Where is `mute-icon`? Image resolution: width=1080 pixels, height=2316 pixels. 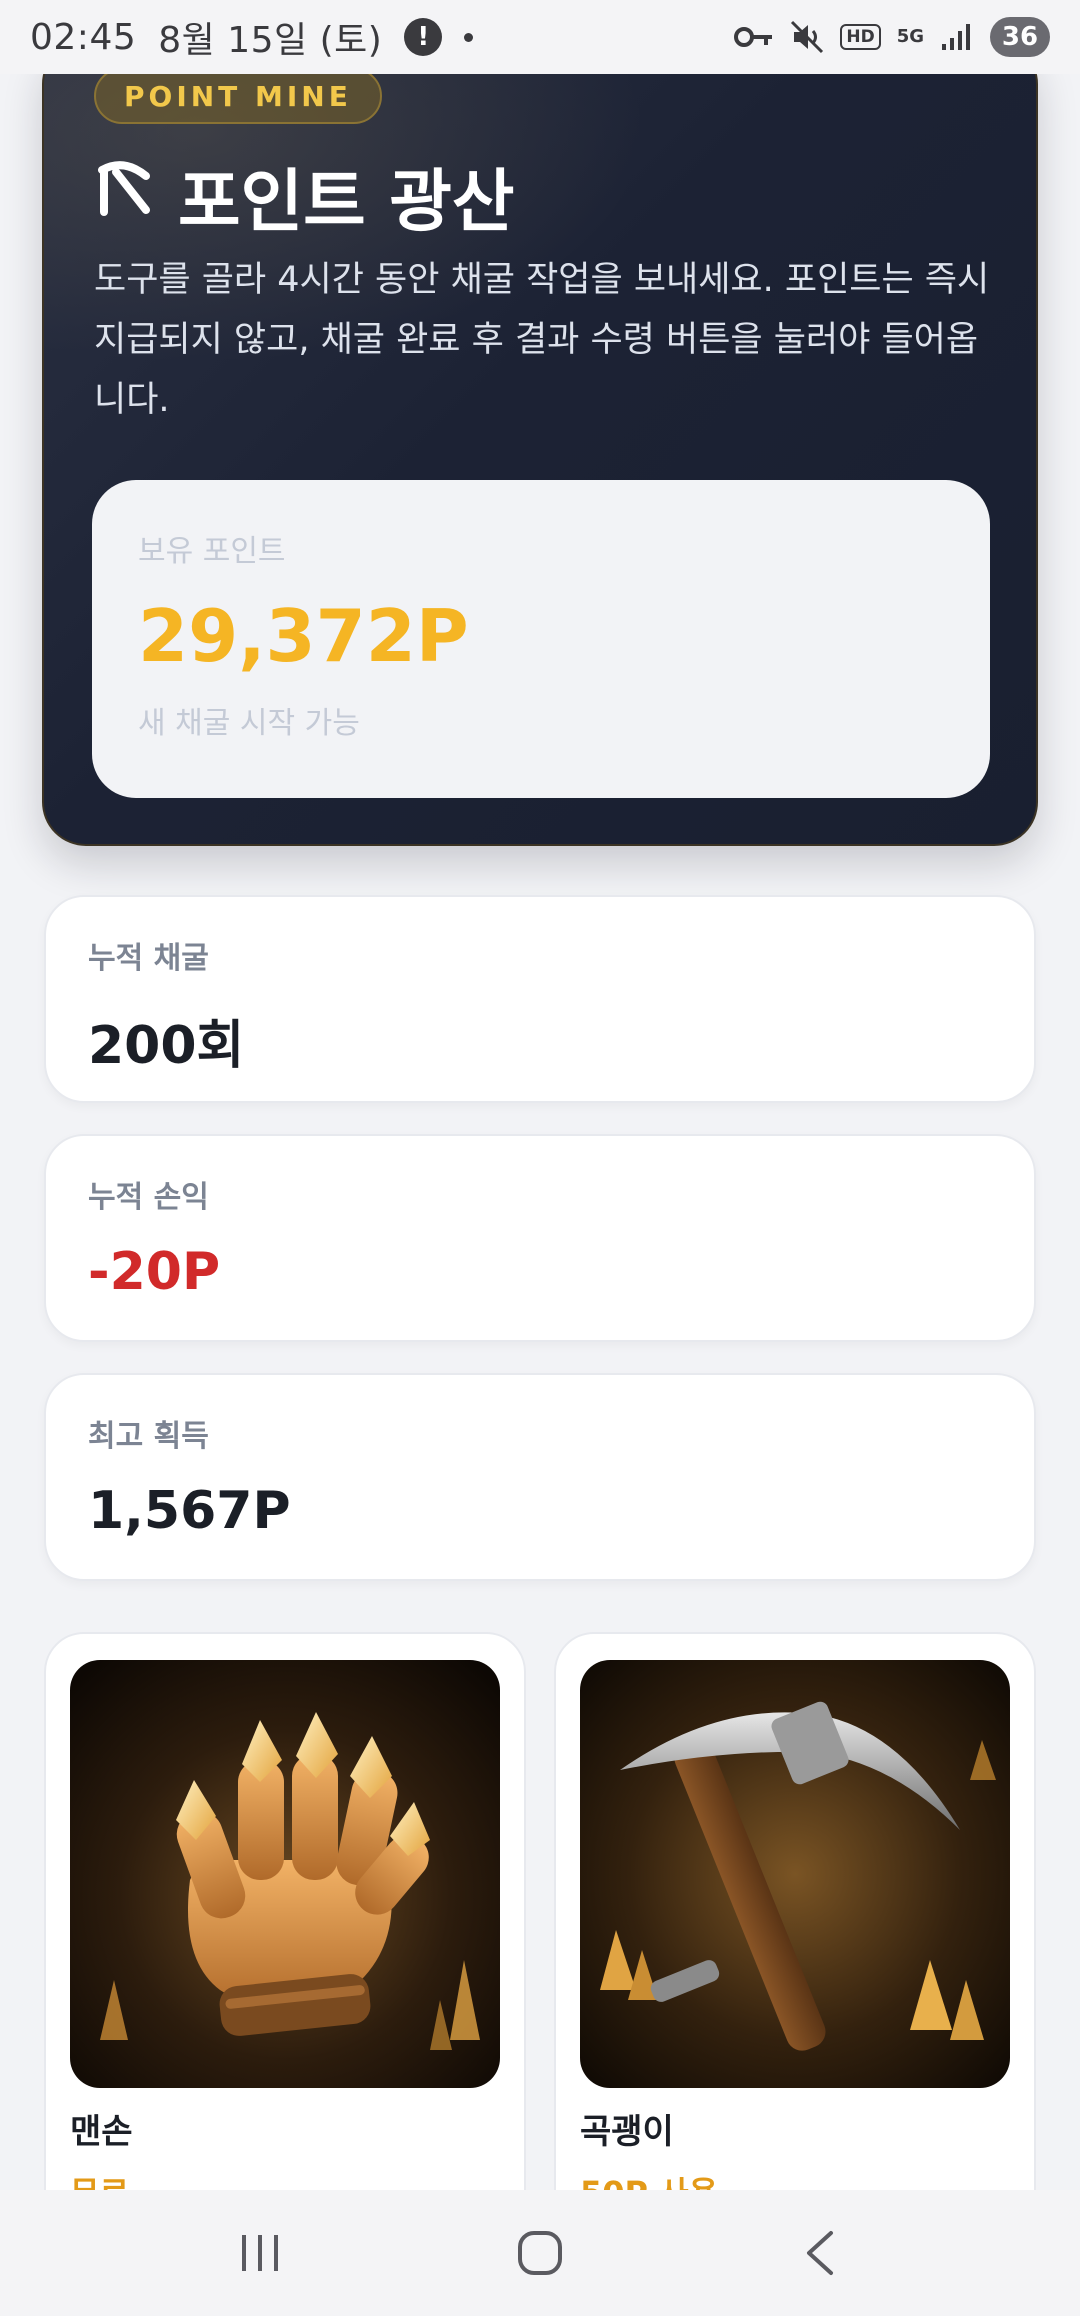
mute-icon is located at coordinates (807, 37).